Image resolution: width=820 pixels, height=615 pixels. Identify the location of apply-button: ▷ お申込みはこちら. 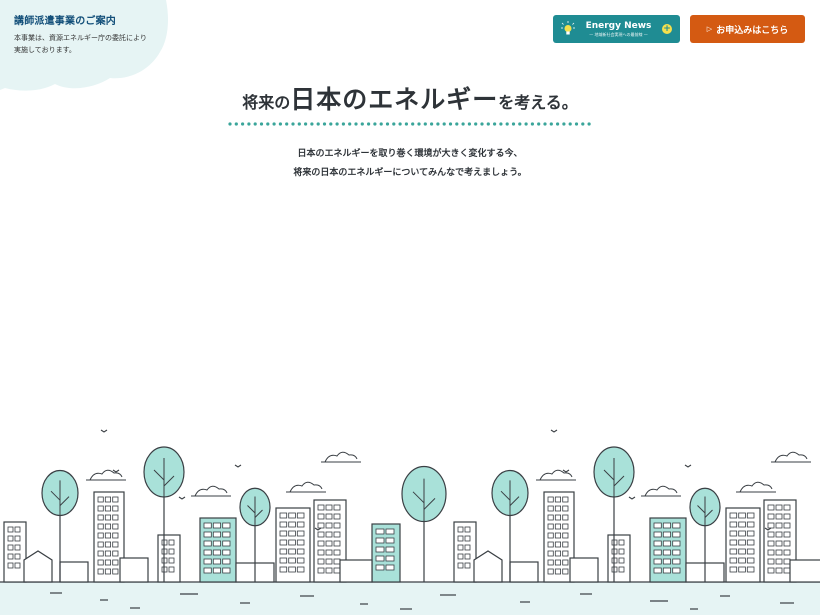
(747, 29).